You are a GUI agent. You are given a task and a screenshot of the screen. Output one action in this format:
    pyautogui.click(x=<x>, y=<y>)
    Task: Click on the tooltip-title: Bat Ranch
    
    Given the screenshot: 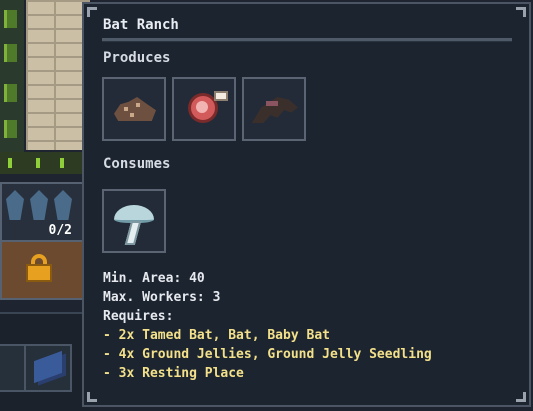 What is the action you would take?
    pyautogui.click(x=141, y=25)
    